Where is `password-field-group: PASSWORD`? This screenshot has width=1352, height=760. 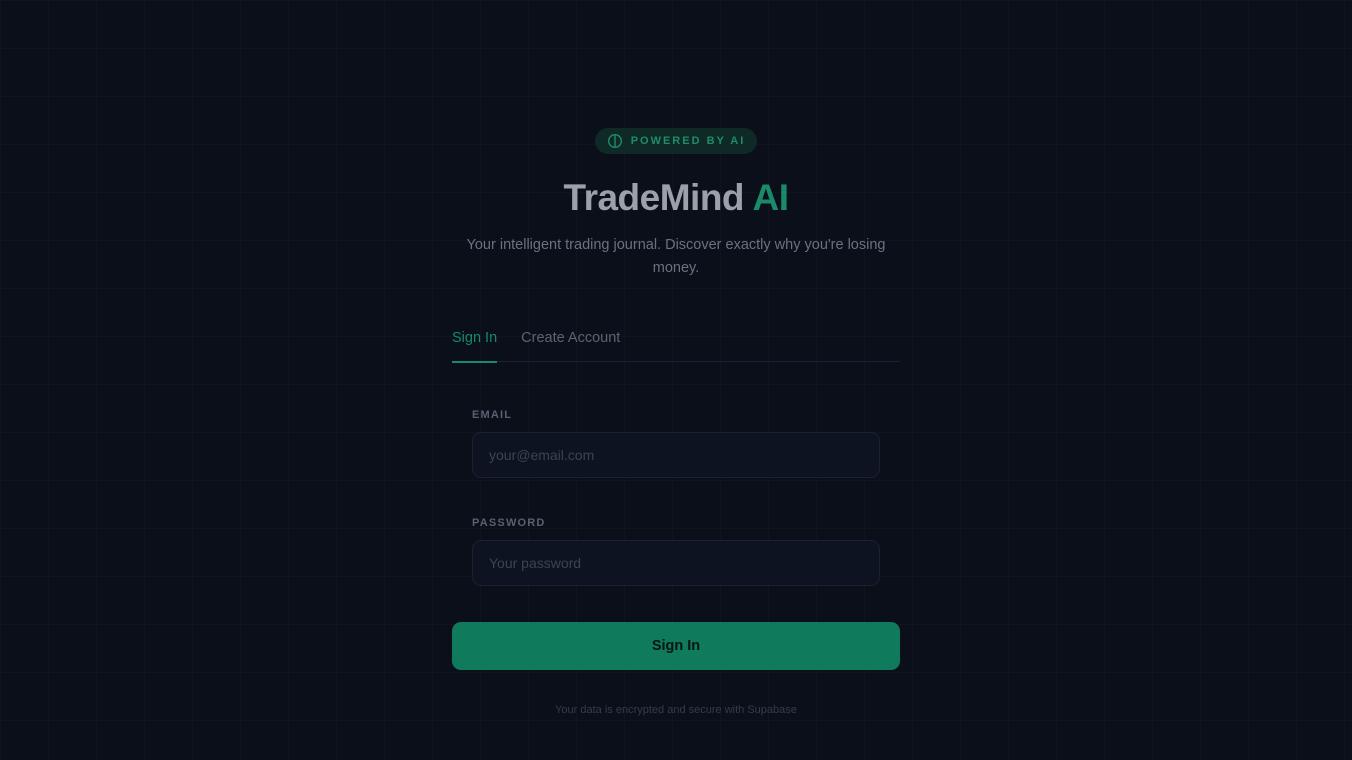 password-field-group: PASSWORD is located at coordinates (676, 551).